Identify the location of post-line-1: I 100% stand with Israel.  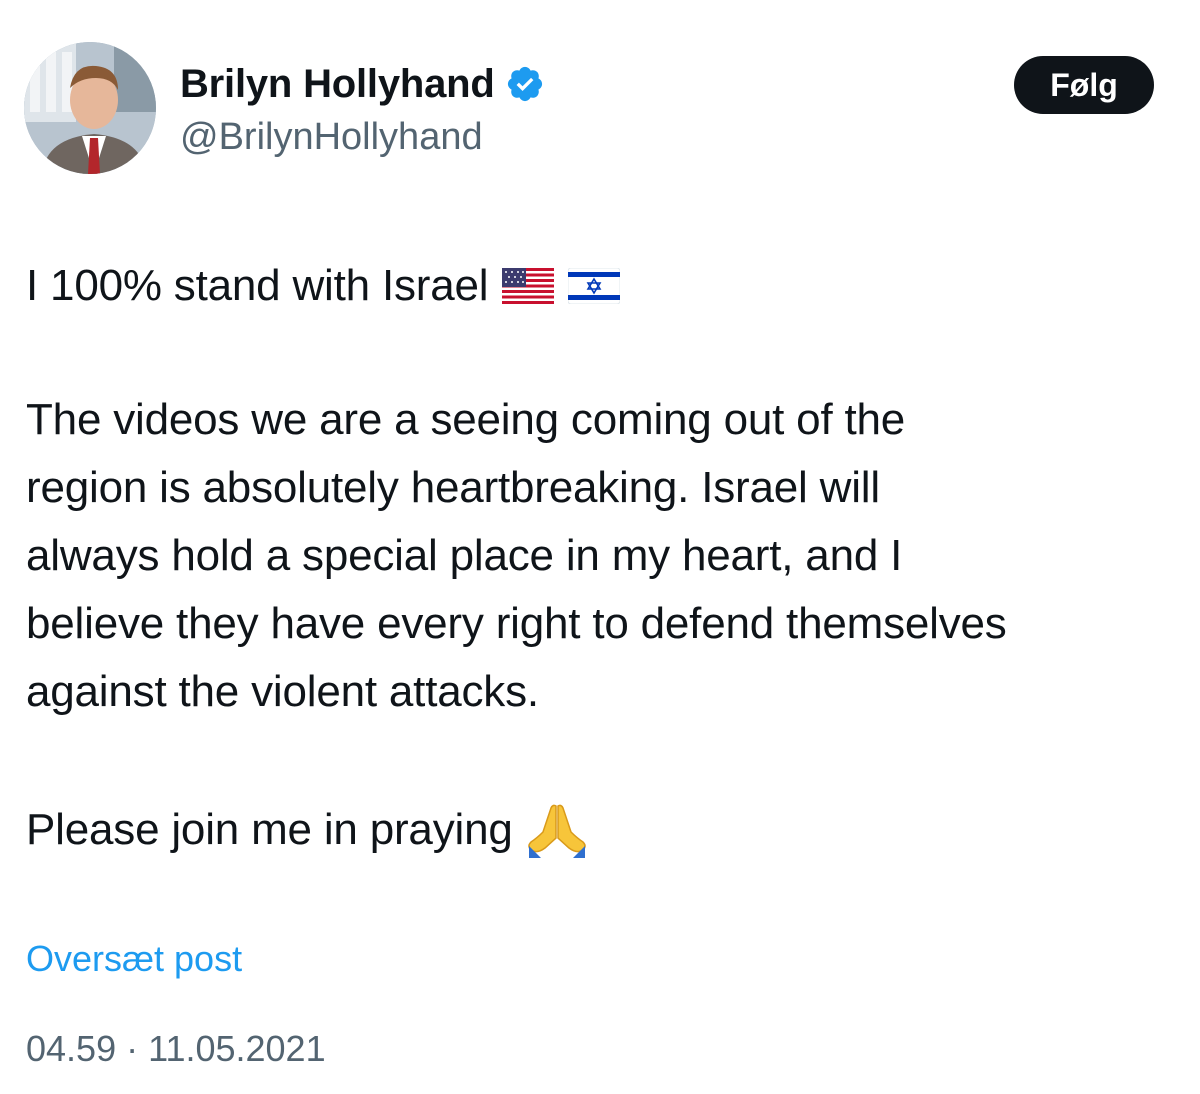
(323, 286).